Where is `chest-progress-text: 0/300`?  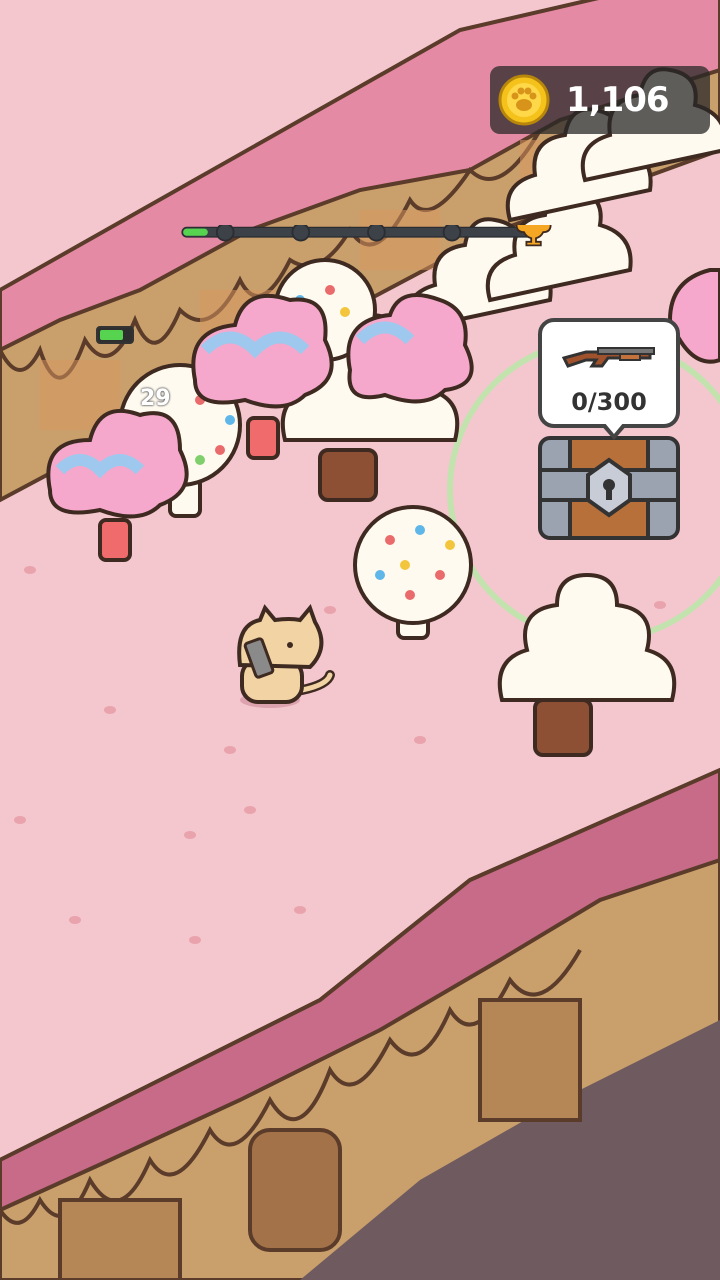 chest-progress-text: 0/300 is located at coordinates (609, 402).